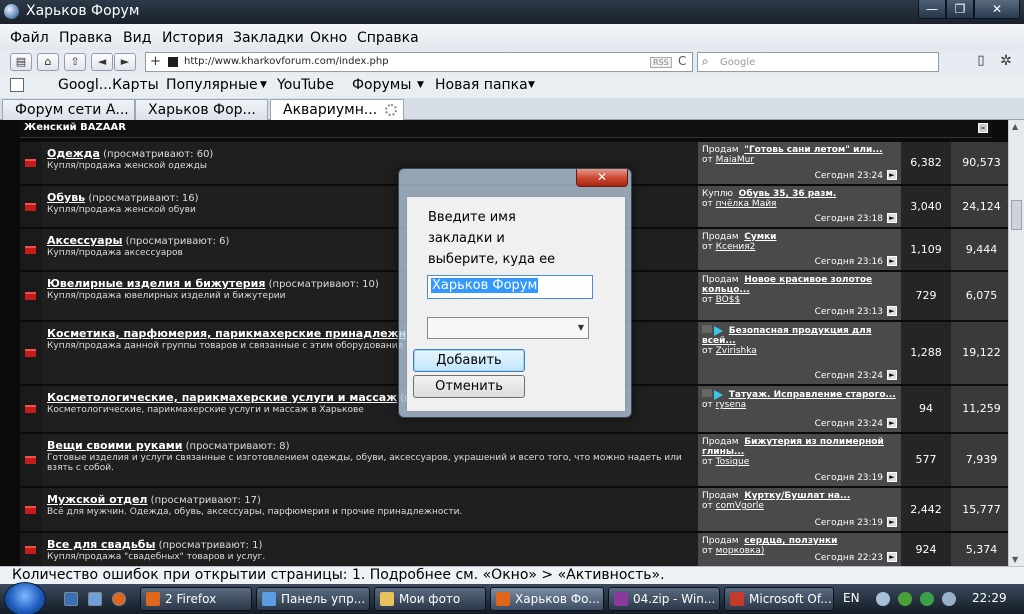 The image size is (1024, 614). What do you see at coordinates (927, 599) in the screenshot?
I see `tray-network-icon` at bounding box center [927, 599].